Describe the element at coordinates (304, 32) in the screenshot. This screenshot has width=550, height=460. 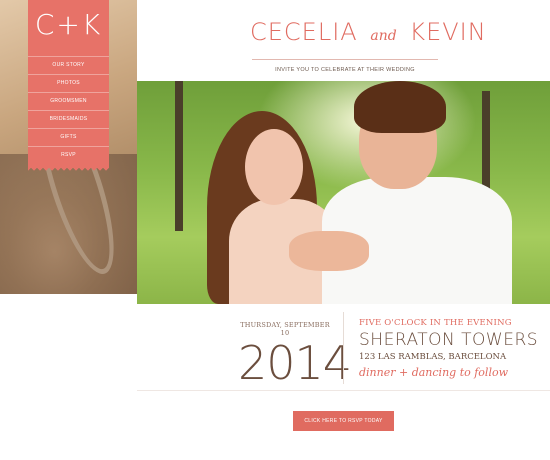
I see `bride-name: CECELIA` at that location.